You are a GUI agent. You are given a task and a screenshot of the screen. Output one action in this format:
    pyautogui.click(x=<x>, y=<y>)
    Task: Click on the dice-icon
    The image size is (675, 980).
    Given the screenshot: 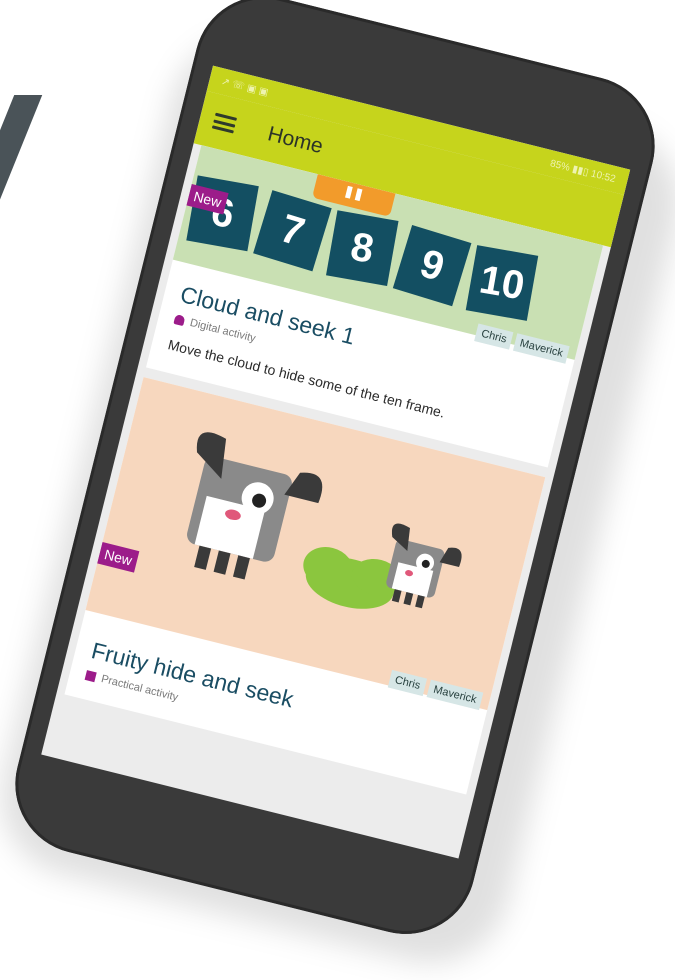 What is the action you would take?
    pyautogui.click(x=90, y=676)
    